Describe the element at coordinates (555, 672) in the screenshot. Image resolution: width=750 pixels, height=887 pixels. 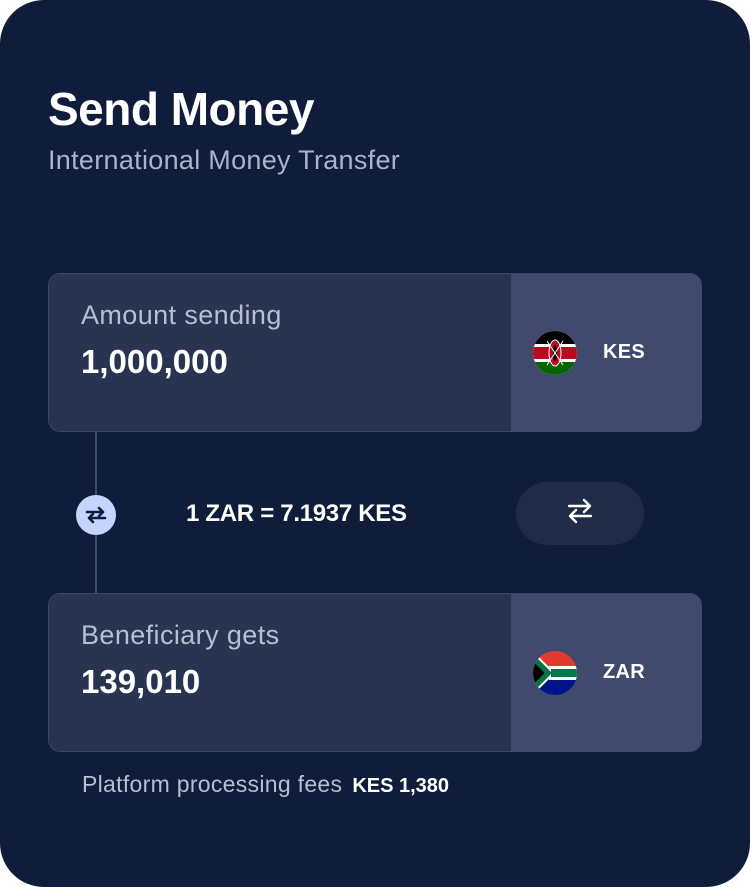
I see `south-africa-flag-icon` at that location.